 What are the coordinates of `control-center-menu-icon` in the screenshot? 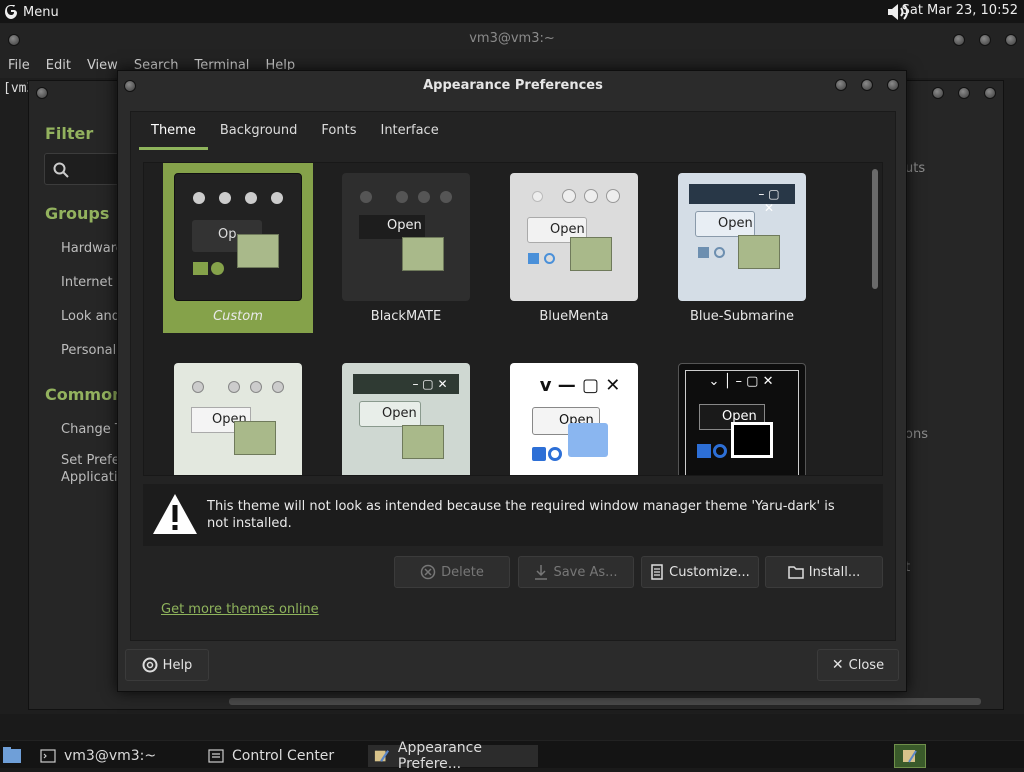 It's located at (42, 93).